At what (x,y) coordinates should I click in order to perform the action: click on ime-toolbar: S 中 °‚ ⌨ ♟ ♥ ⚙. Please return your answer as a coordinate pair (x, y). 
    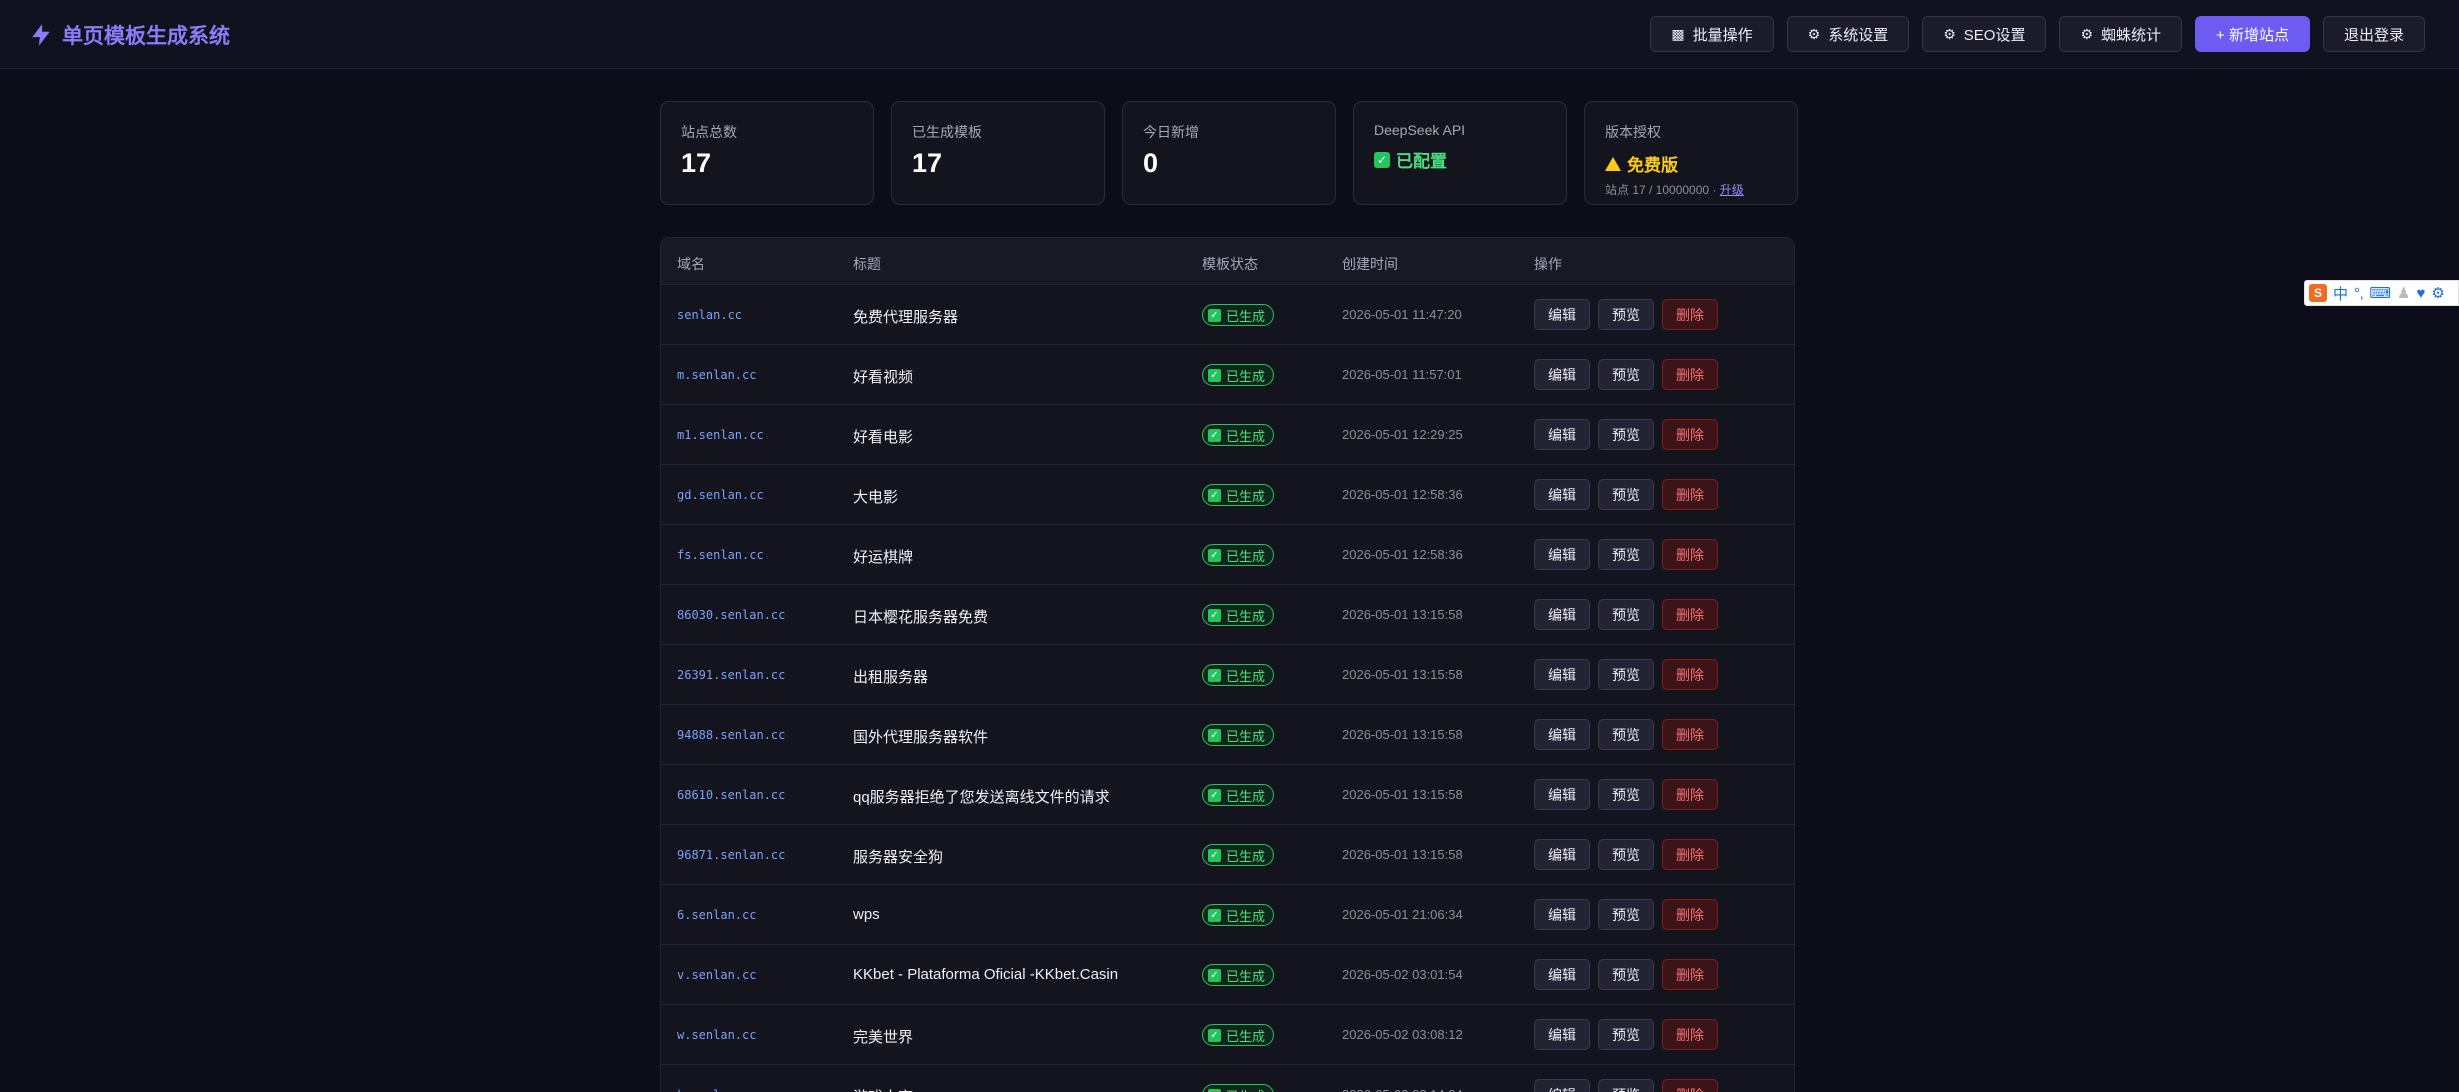
    Looking at the image, I should click on (2381, 293).